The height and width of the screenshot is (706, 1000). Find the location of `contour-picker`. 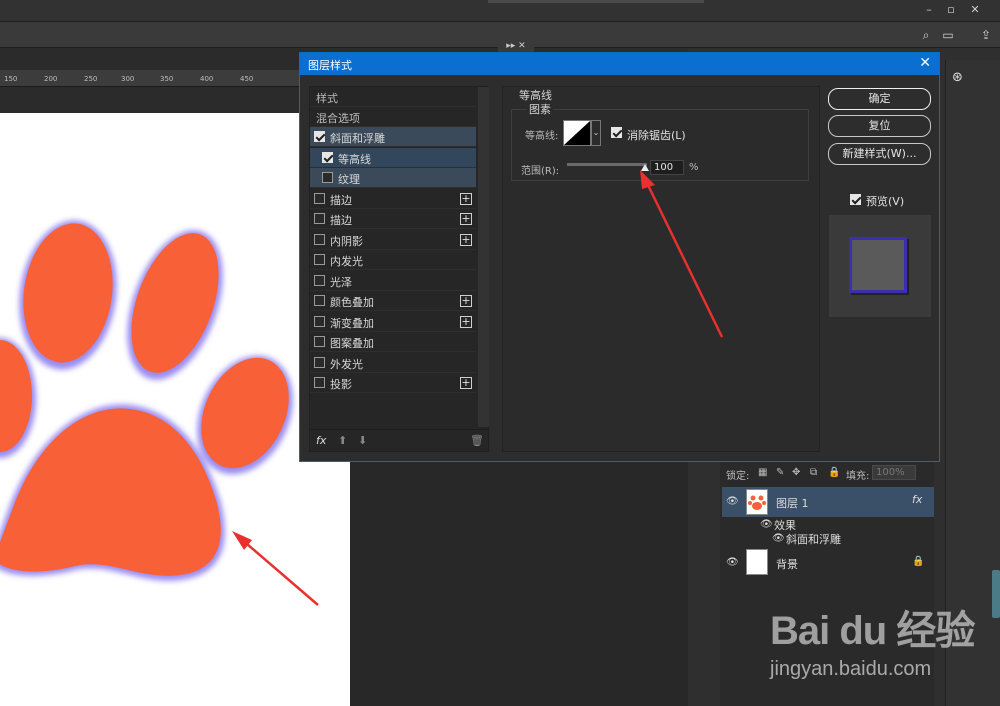

contour-picker is located at coordinates (577, 133).